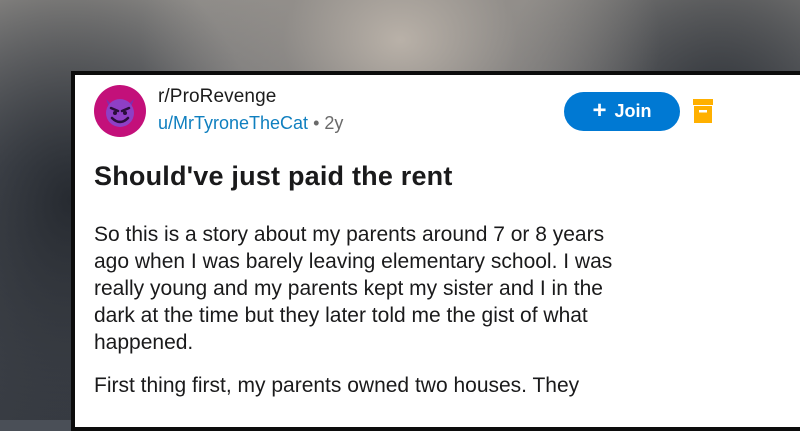 Image resolution: width=800 pixels, height=431 pixels. Describe the element at coordinates (217, 97) in the screenshot. I see `subreddit-name: r/ProRevenge` at that location.